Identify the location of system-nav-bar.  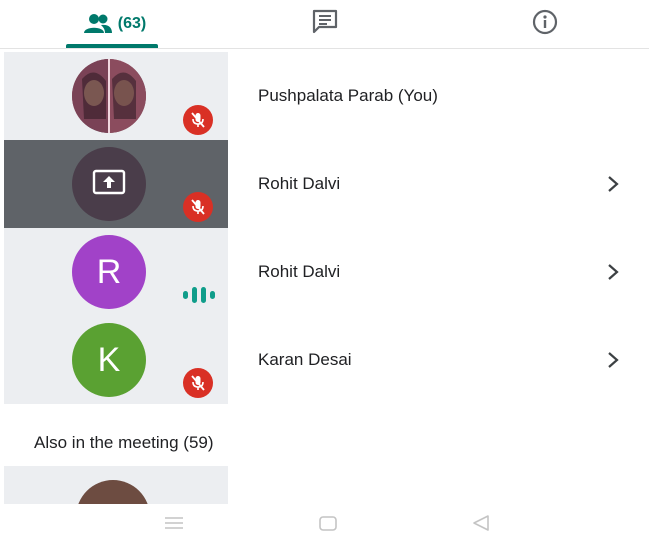
(324, 523).